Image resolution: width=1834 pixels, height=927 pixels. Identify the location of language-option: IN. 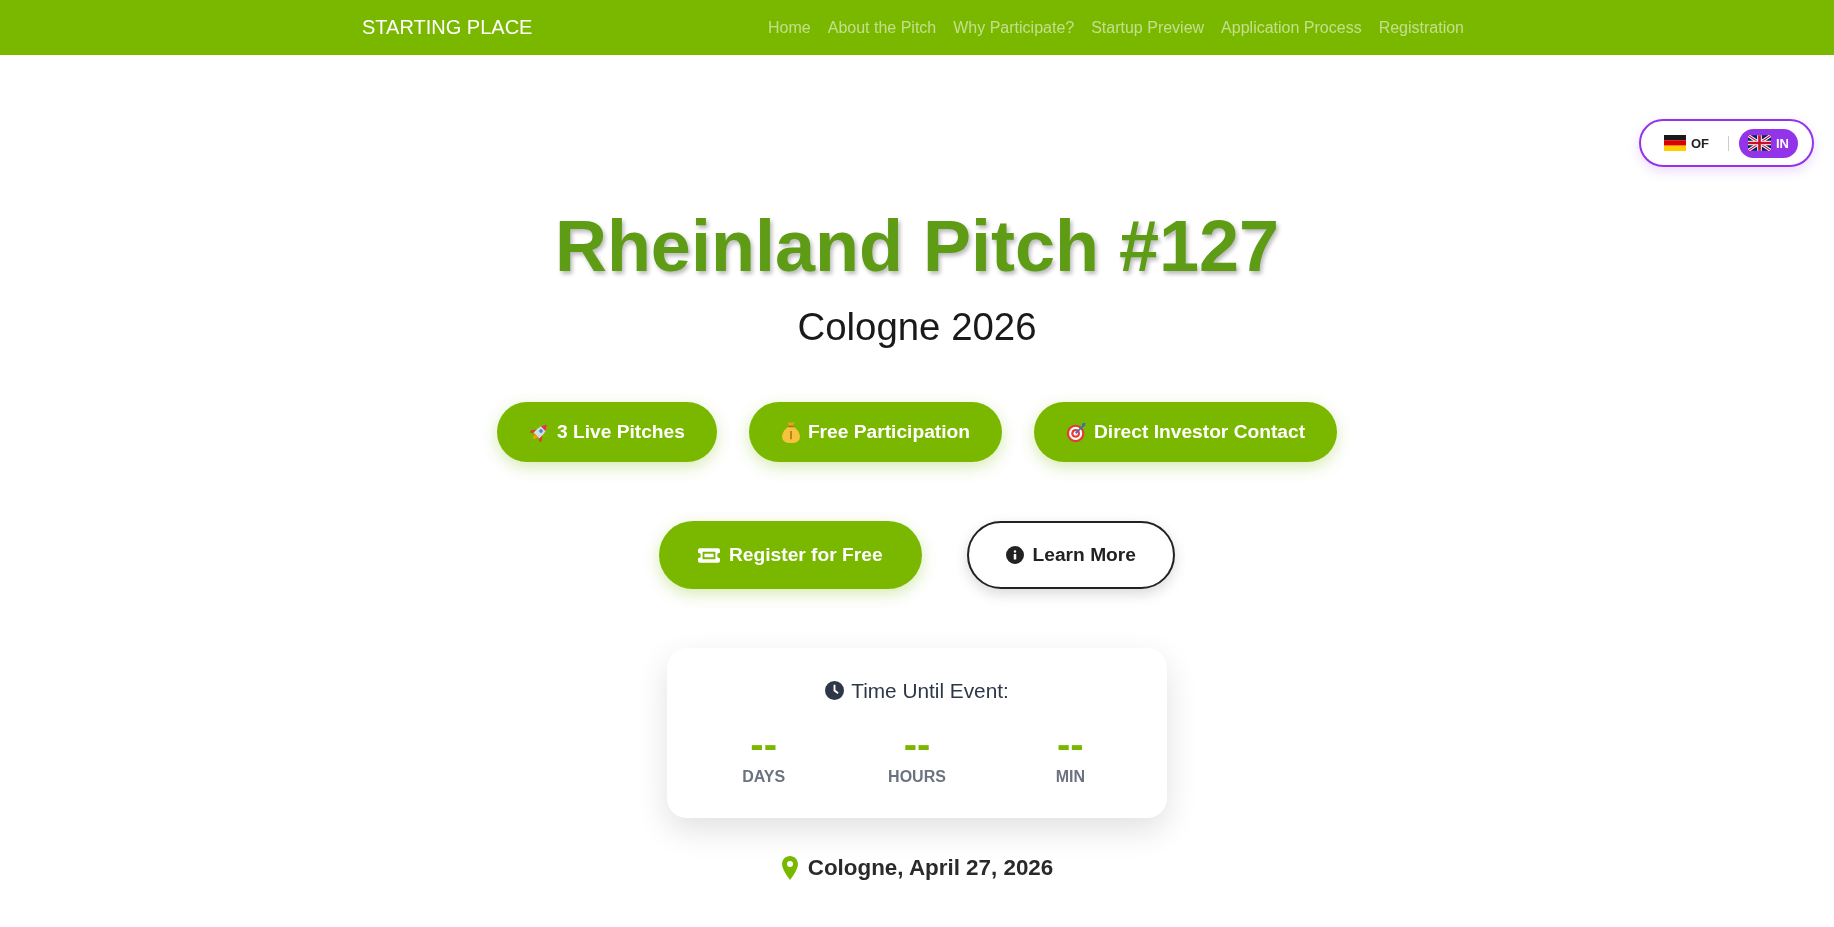
(1768, 143).